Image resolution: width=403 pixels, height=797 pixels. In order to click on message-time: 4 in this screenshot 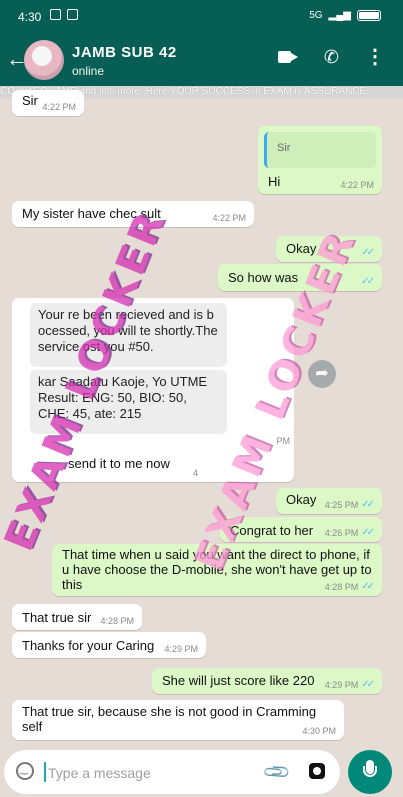, I will do `click(195, 473)`.